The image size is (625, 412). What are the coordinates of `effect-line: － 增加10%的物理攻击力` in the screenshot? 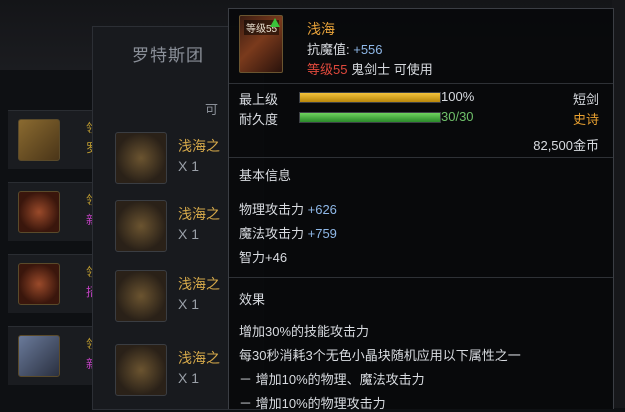 It's located at (312, 403).